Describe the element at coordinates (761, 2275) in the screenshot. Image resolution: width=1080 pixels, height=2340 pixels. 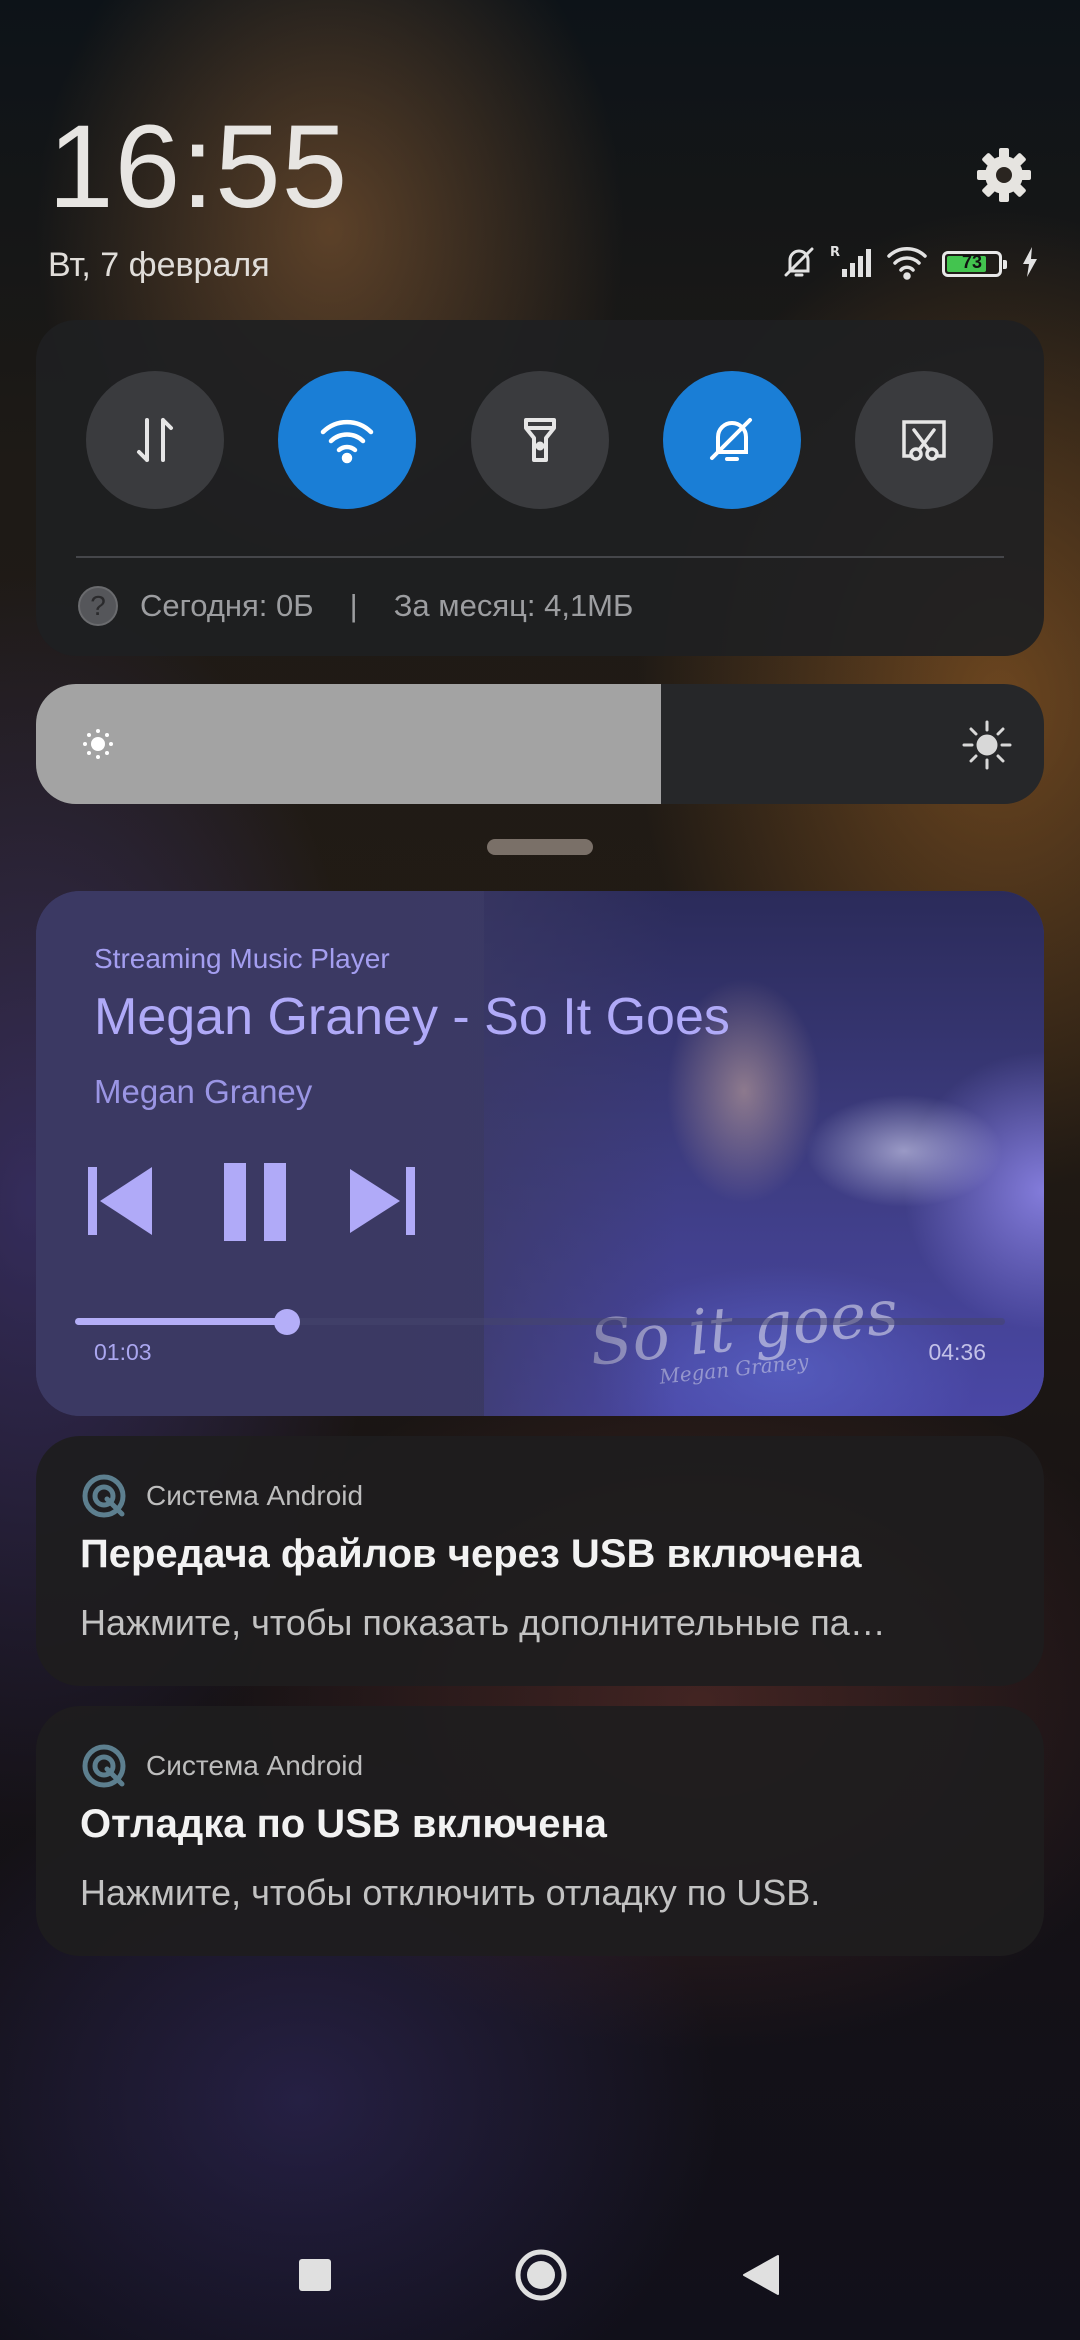
I see `back-triangle-icon` at that location.